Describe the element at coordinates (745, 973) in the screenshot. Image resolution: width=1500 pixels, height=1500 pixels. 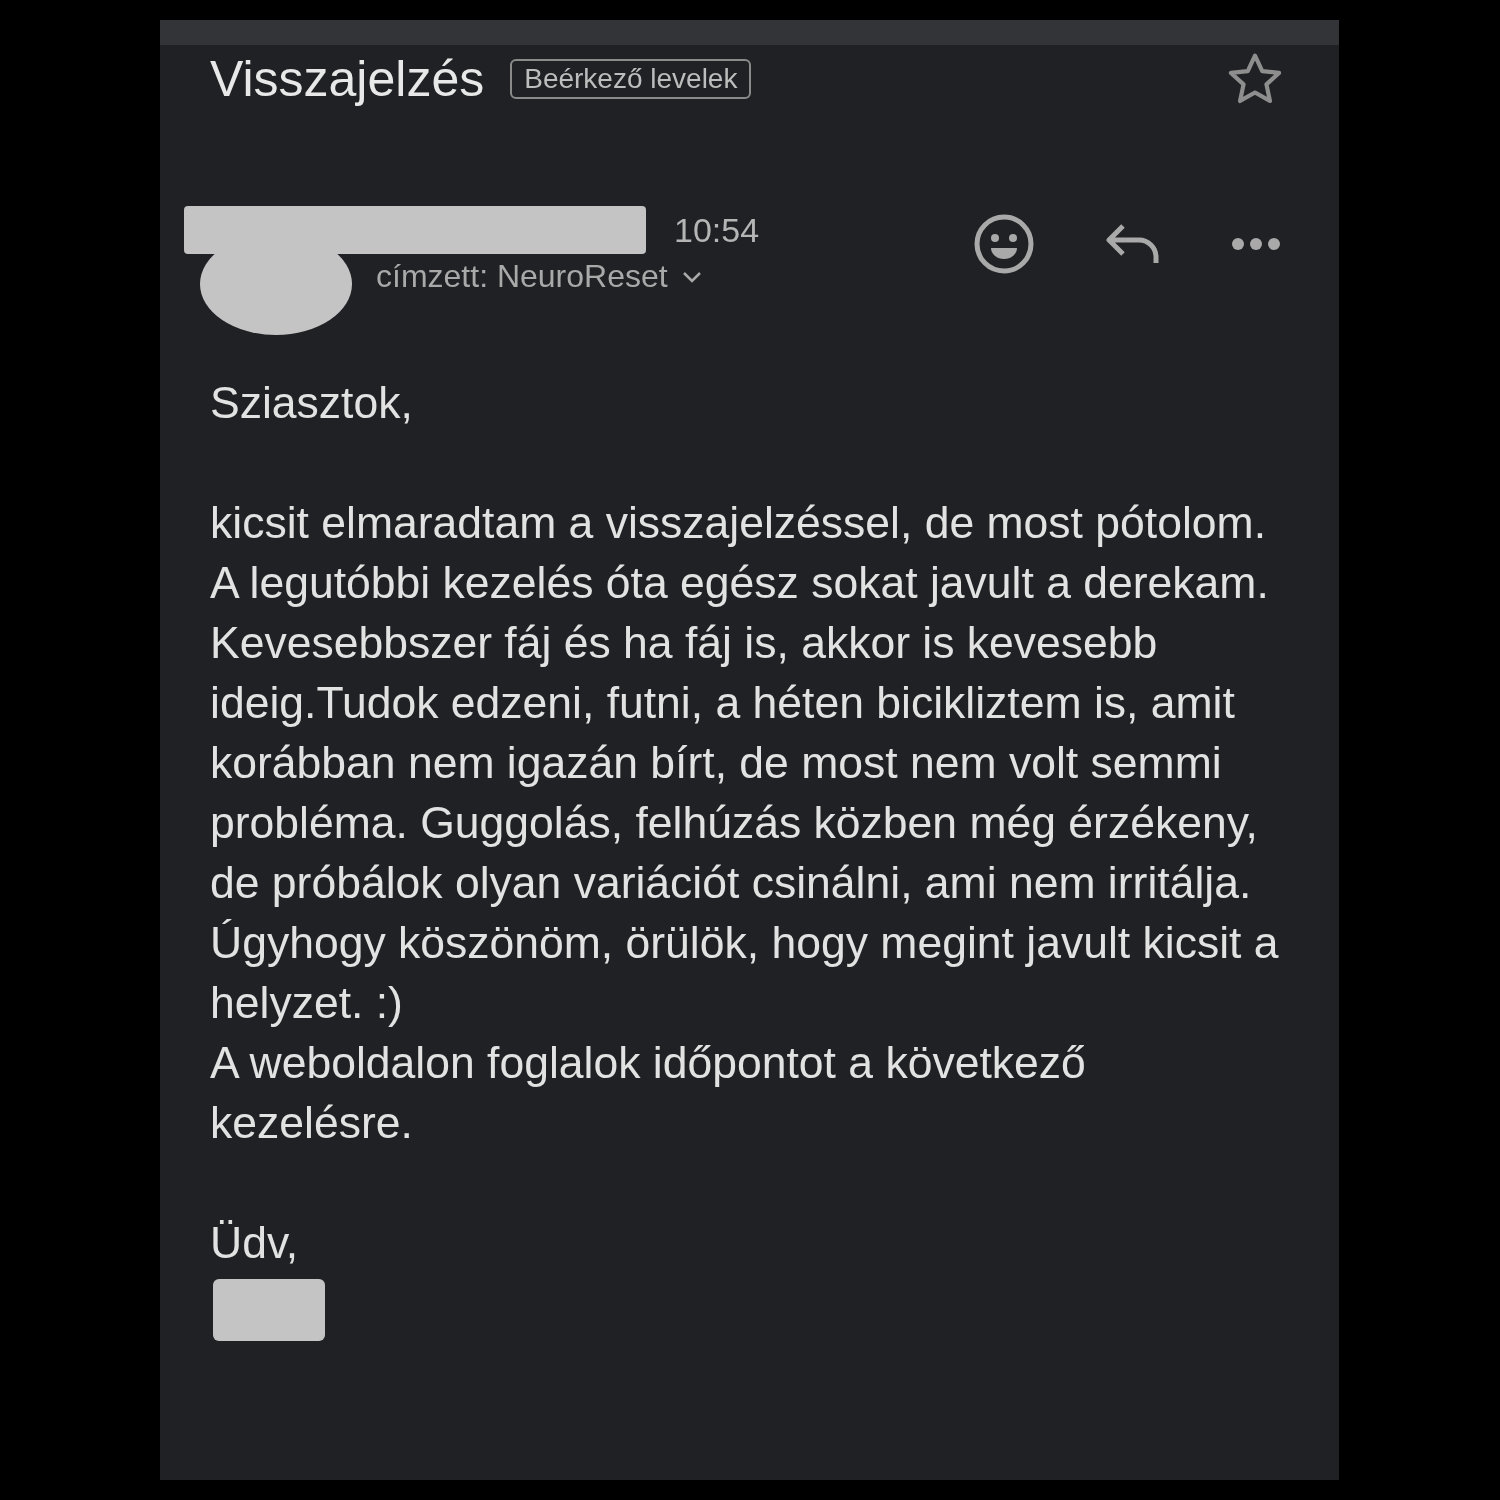
I see `message-paragraph: Úgyhogy köszönöm, örülök, hogy megint javult kicsit a helyzet. :)` at that location.